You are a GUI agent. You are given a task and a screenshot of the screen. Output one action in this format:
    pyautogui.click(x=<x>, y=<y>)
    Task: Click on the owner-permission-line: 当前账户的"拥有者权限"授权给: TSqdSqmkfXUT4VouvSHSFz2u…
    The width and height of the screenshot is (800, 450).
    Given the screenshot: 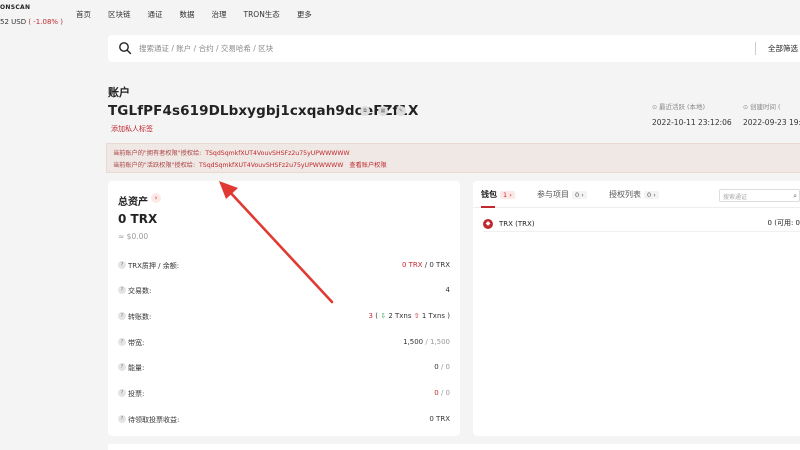 What is the action you would take?
    pyautogui.click(x=231, y=153)
    